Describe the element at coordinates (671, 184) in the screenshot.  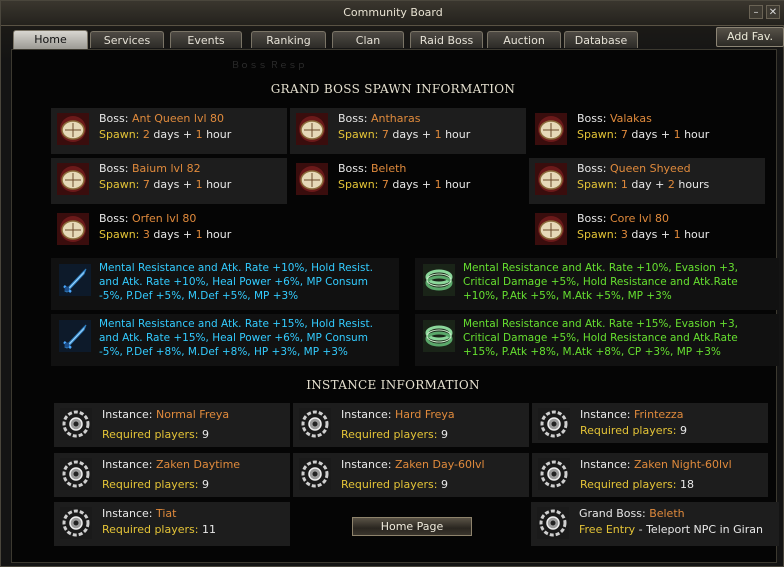
I see `spawn-hours: 2` at that location.